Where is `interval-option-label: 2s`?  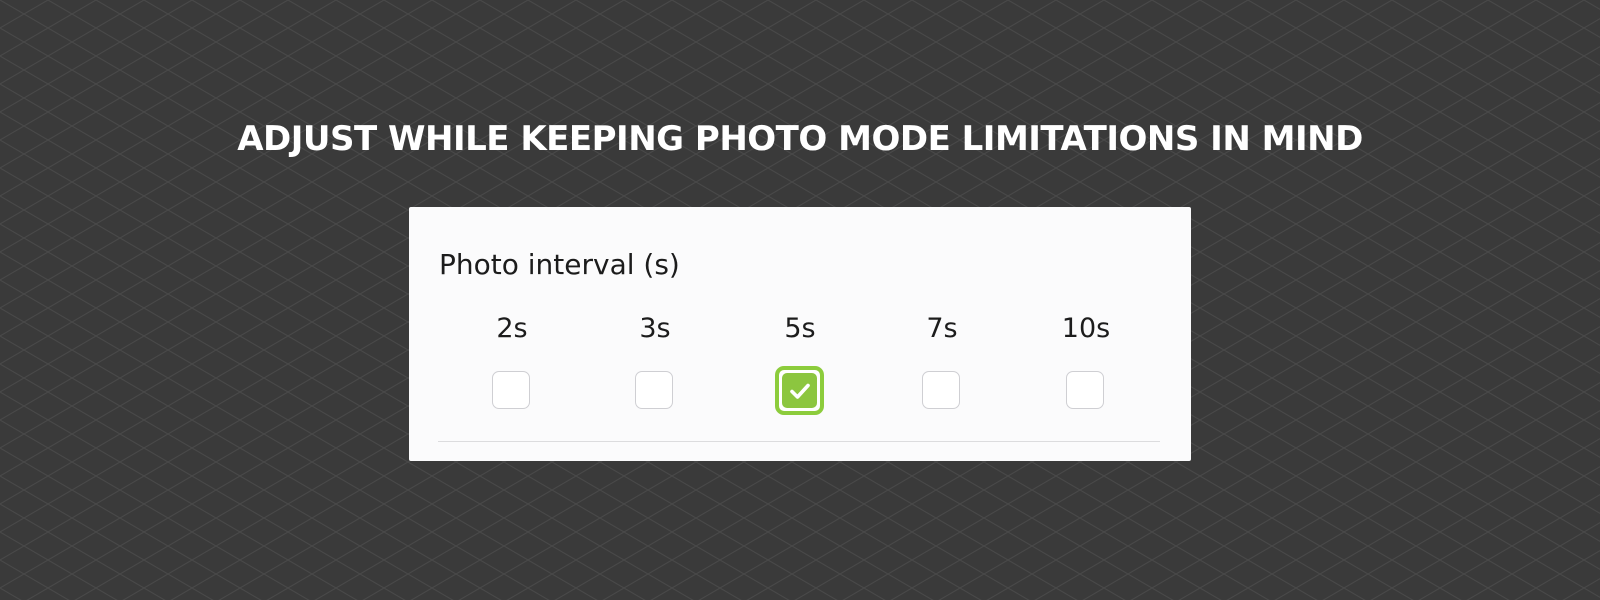
interval-option-label: 2s is located at coordinates (512, 328).